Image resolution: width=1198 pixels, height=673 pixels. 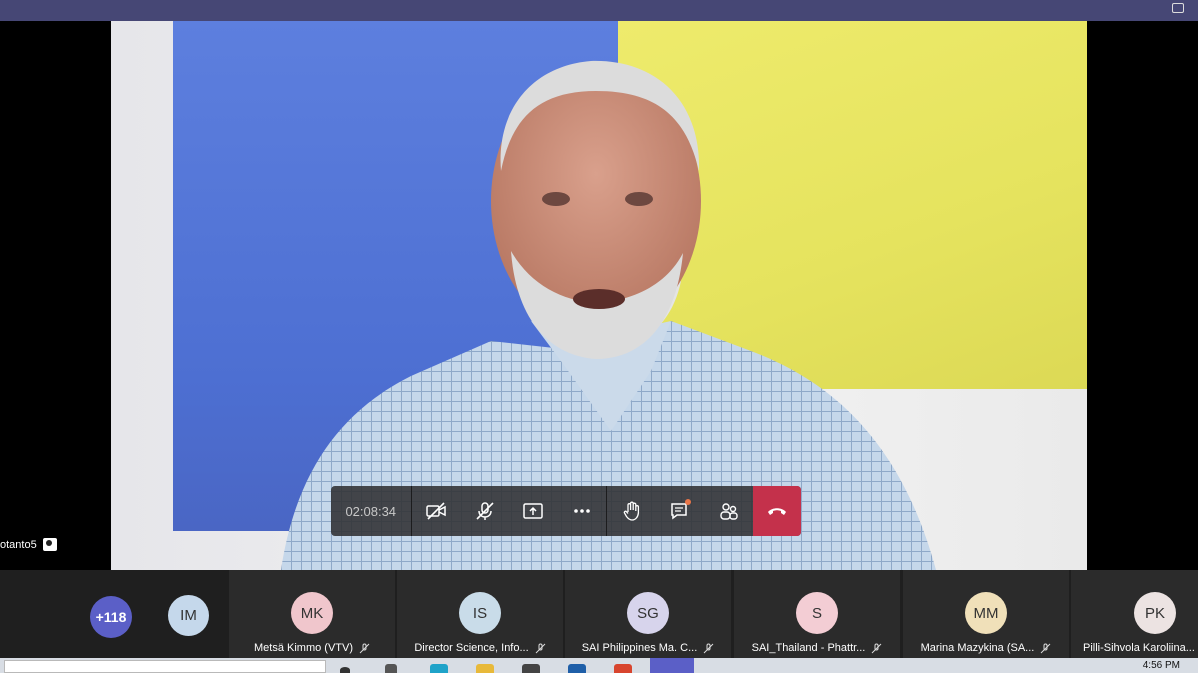 What do you see at coordinates (680, 511) in the screenshot?
I see `chat-button` at bounding box center [680, 511].